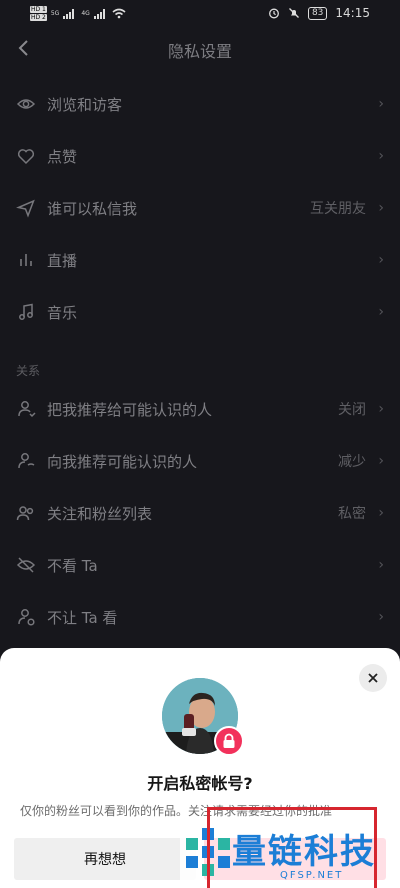 The height and width of the screenshot is (888, 400). What do you see at coordinates (274, 13) in the screenshot?
I see `alarm-icon` at bounding box center [274, 13].